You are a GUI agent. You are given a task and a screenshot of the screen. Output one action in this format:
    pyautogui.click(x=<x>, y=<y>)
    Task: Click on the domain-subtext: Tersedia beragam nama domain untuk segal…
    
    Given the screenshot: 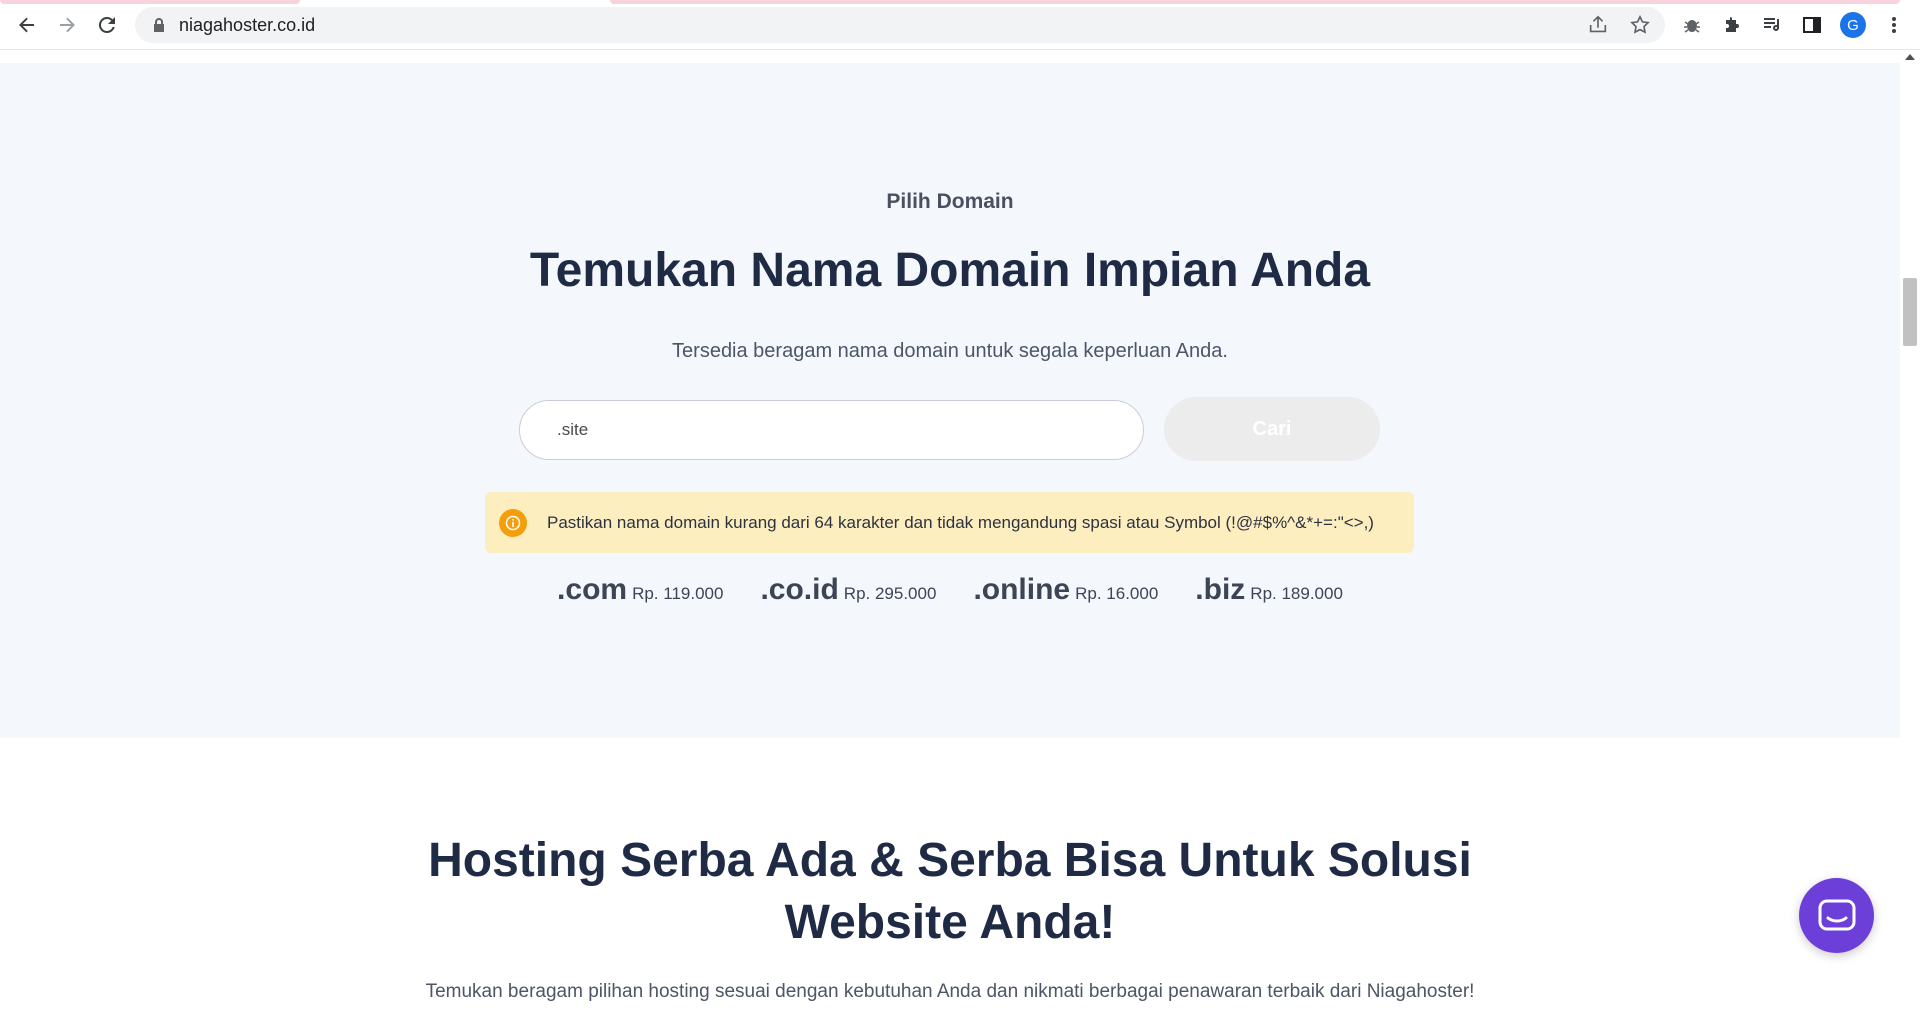 What is the action you would take?
    pyautogui.click(x=950, y=351)
    